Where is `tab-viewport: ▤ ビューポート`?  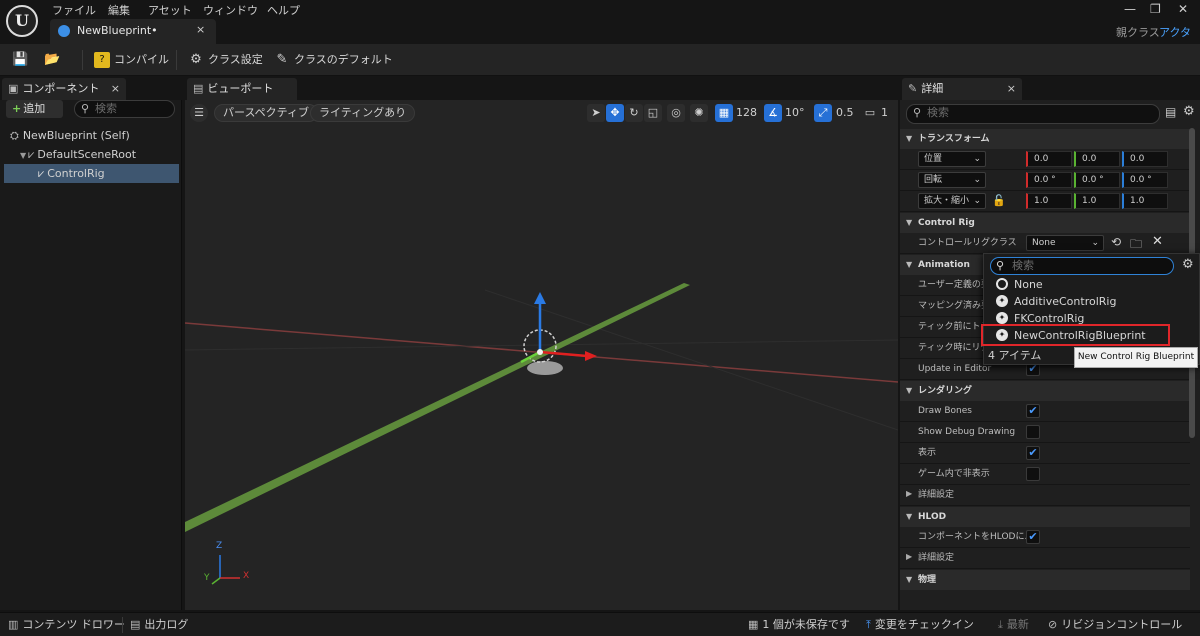 tab-viewport: ▤ ビューポート is located at coordinates (242, 89).